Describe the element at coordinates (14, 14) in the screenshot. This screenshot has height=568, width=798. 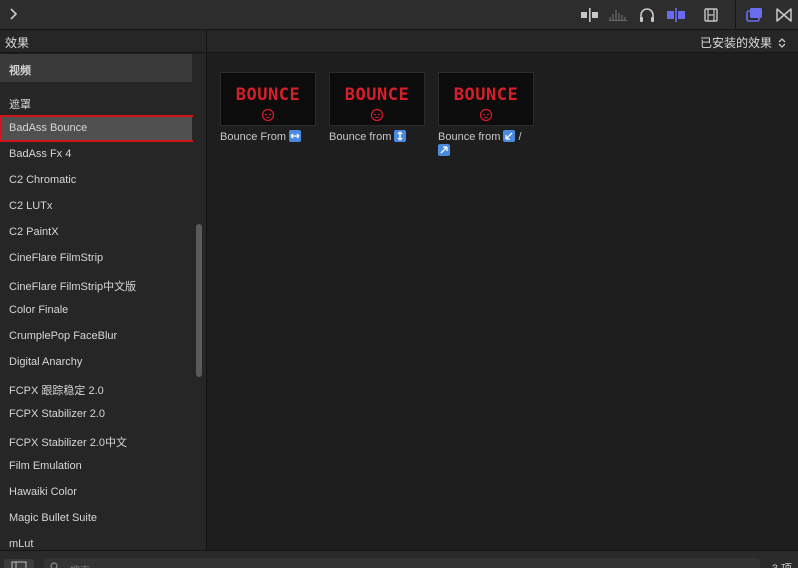
I see `chevron-right-icon` at that location.